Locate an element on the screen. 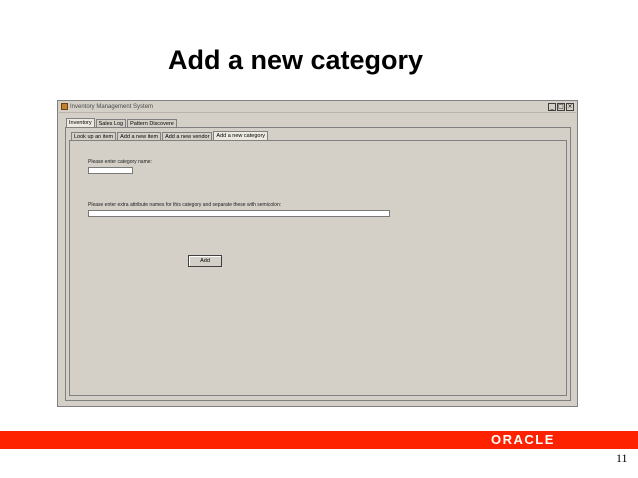 This screenshot has height=478, width=638. maximize-button: □ is located at coordinates (561, 107).